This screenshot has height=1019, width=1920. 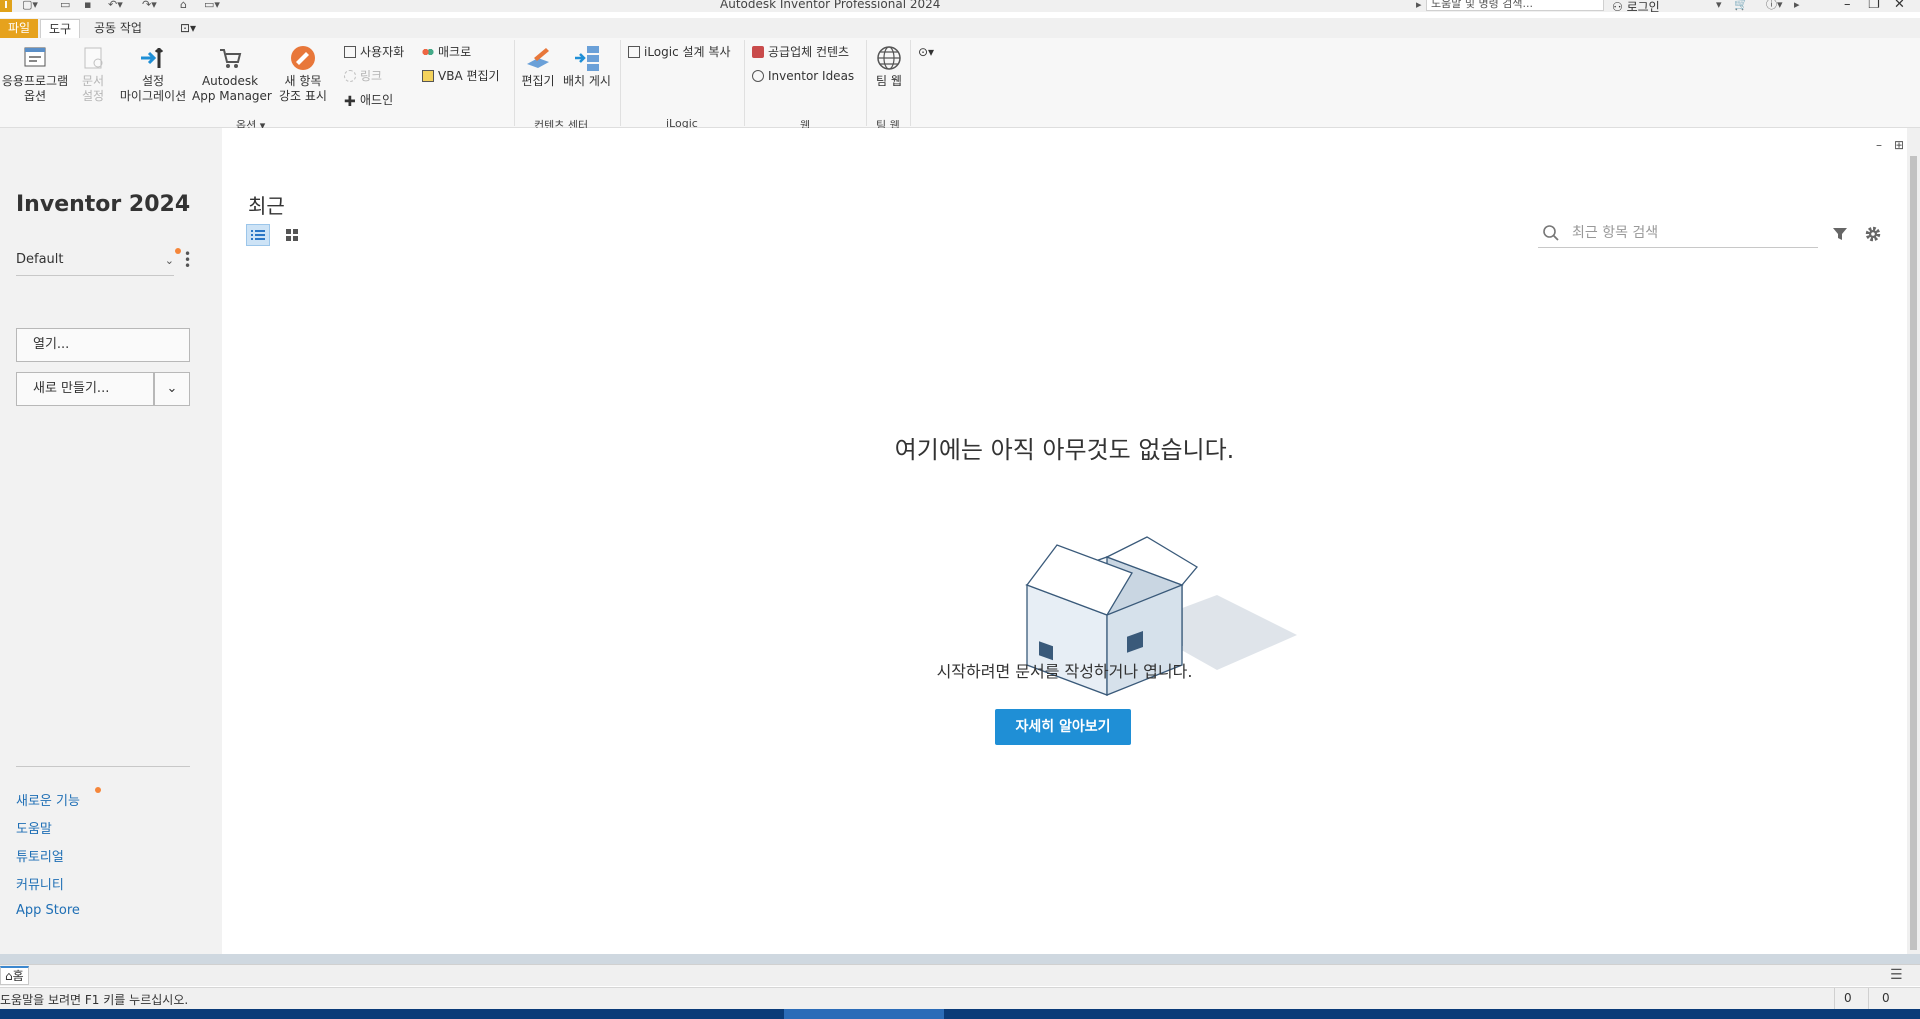 What do you see at coordinates (350, 52) in the screenshot?
I see `customize-icon` at bounding box center [350, 52].